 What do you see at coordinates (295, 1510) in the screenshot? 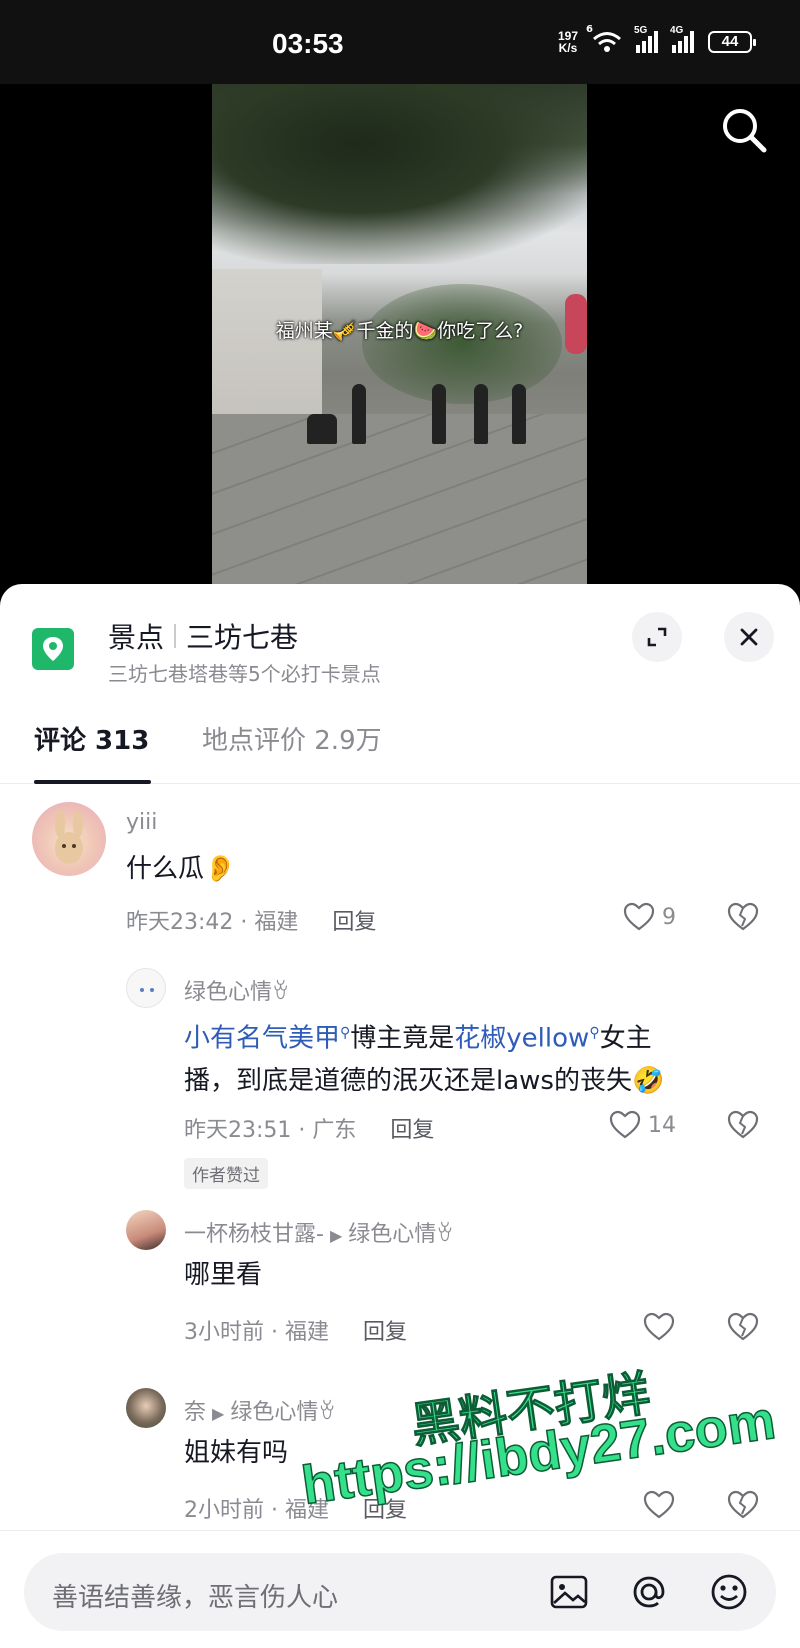
I see `comment-meta: 2小时前 · 福建 回复` at bounding box center [295, 1510].